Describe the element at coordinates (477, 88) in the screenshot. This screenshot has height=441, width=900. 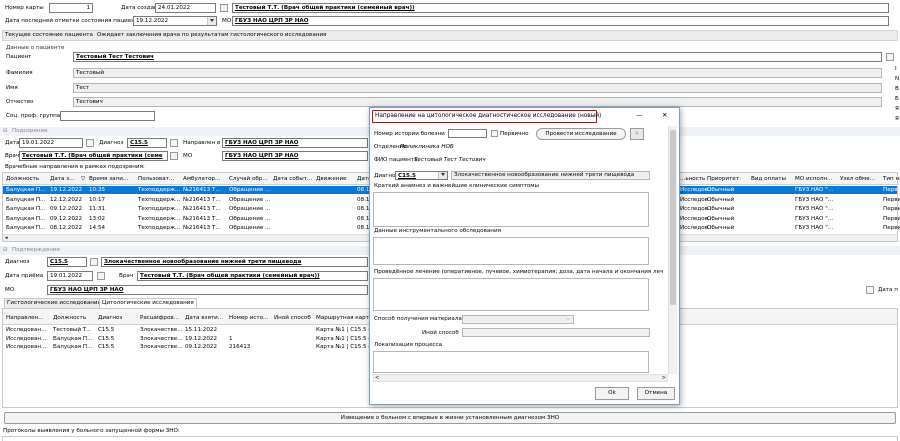
I see `name-field: Тест` at that location.